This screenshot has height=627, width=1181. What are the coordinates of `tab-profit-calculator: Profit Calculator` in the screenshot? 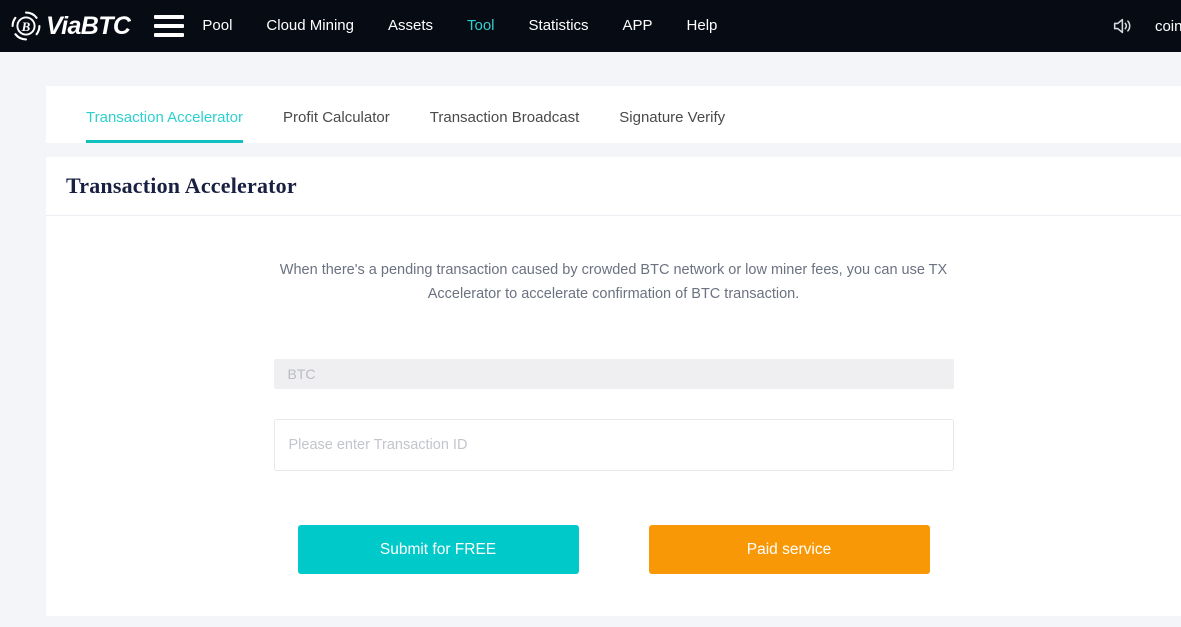 It's located at (336, 126).